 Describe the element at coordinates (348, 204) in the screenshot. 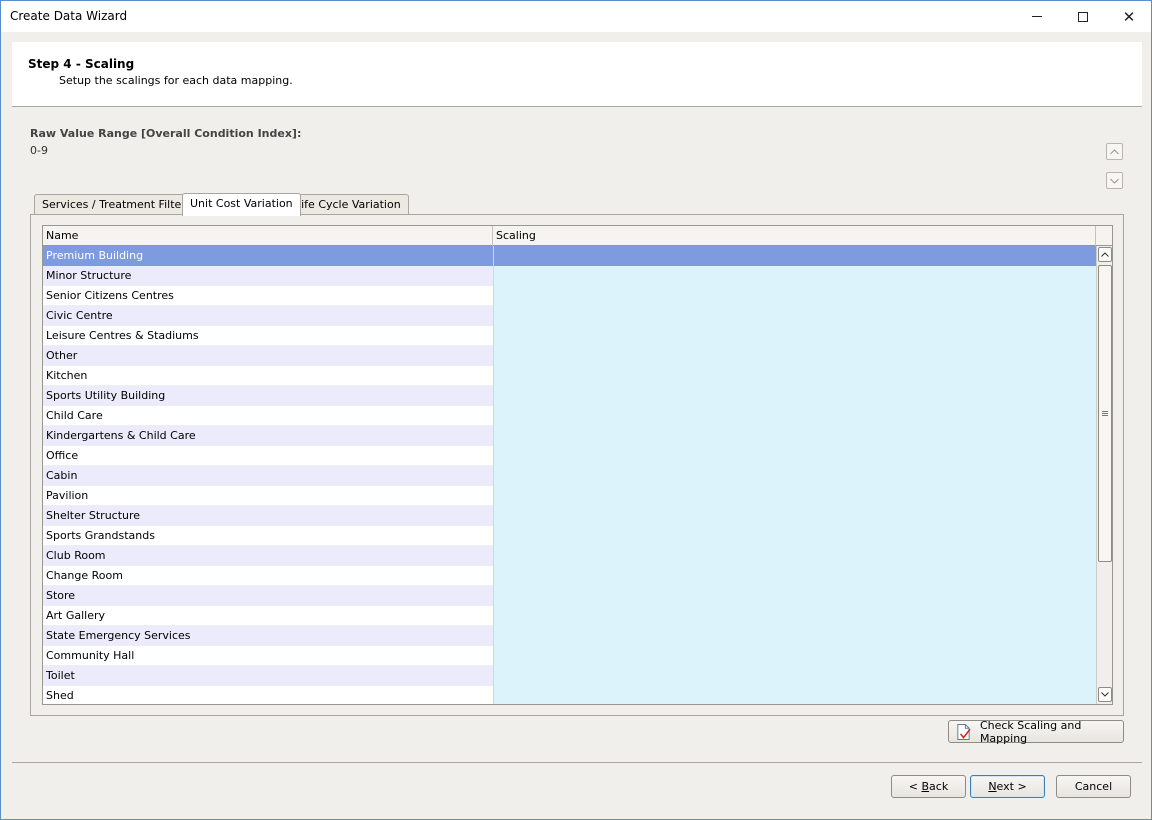

I see `tab-life-cycle-variation: Life Cycle Variation` at that location.